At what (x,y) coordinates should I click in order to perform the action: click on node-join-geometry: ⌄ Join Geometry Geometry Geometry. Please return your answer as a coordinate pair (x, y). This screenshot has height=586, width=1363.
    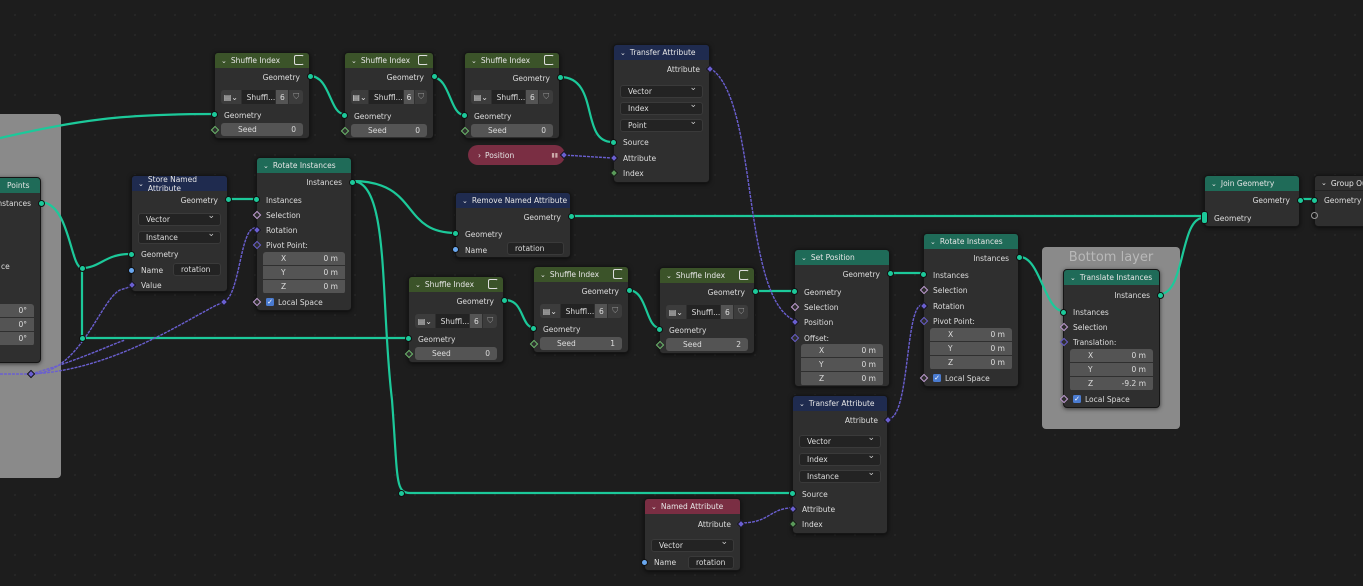
    Looking at the image, I should click on (1252, 201).